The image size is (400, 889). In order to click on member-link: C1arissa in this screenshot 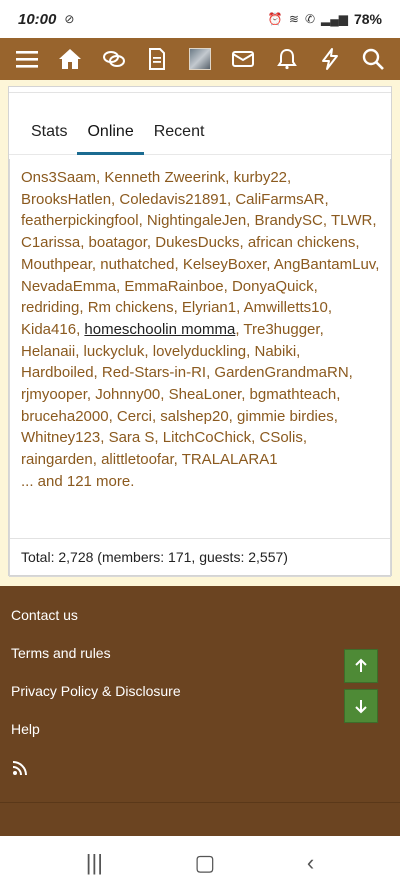, I will do `click(50, 242)`.